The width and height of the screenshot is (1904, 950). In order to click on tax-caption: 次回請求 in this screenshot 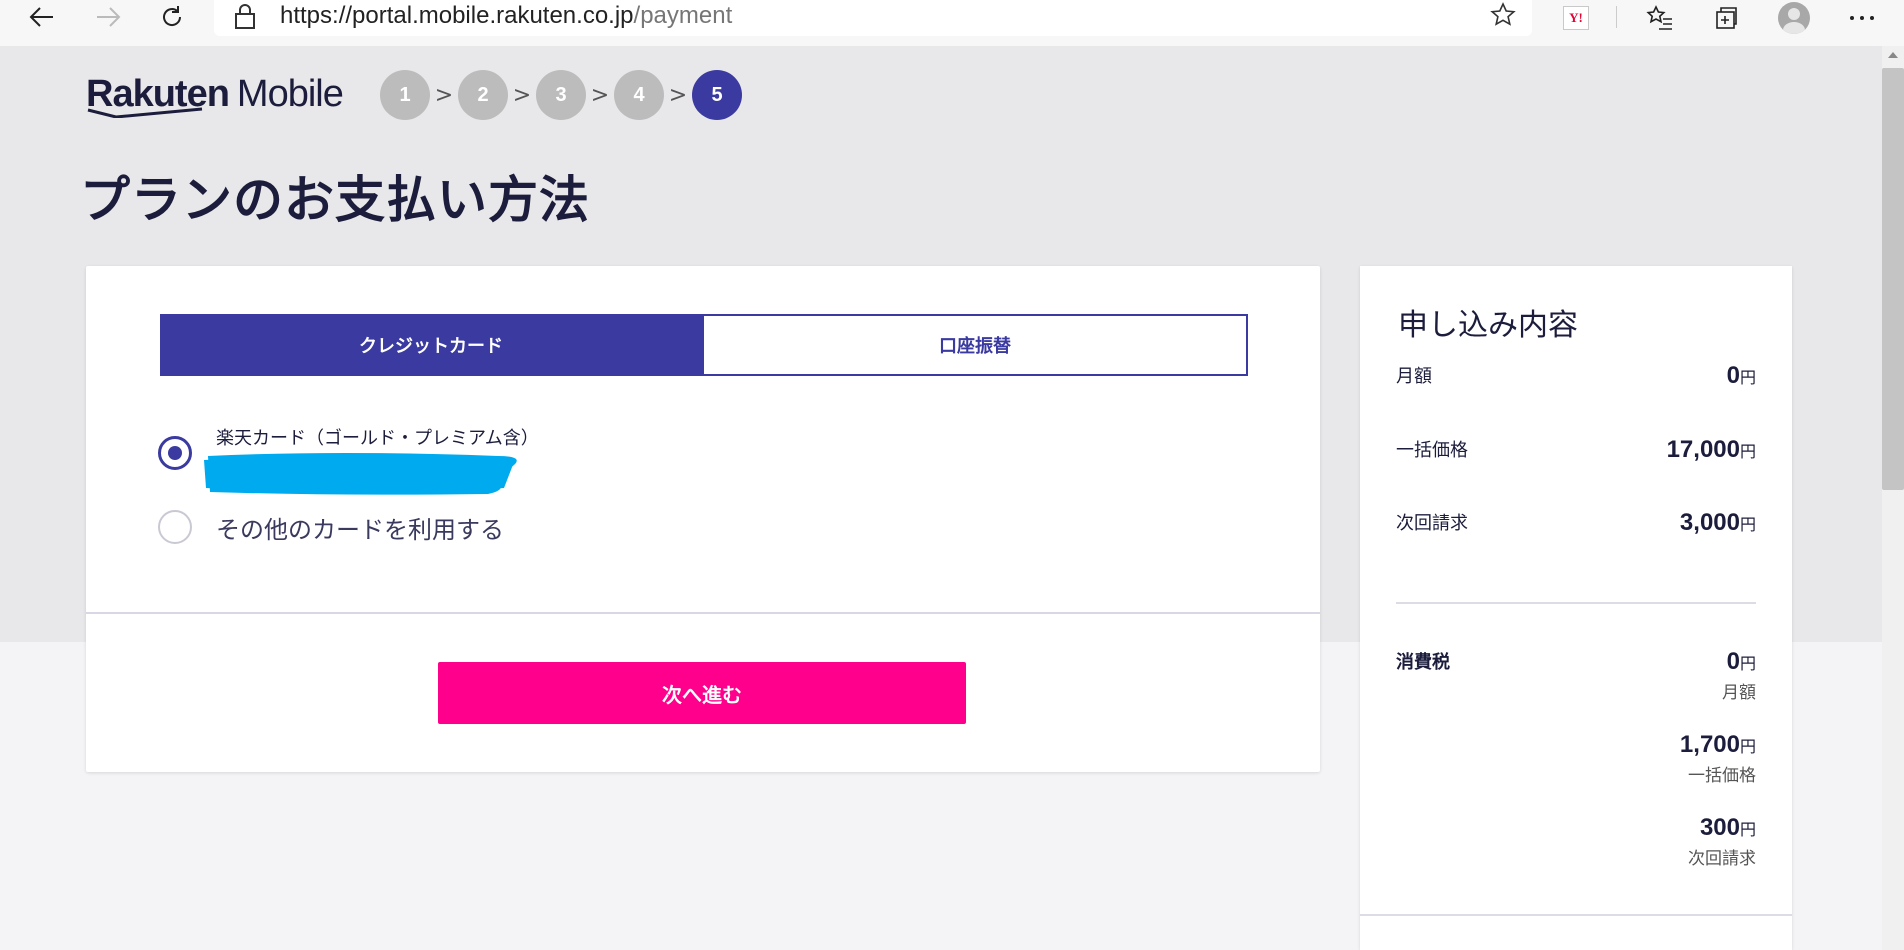, I will do `click(1722, 859)`.